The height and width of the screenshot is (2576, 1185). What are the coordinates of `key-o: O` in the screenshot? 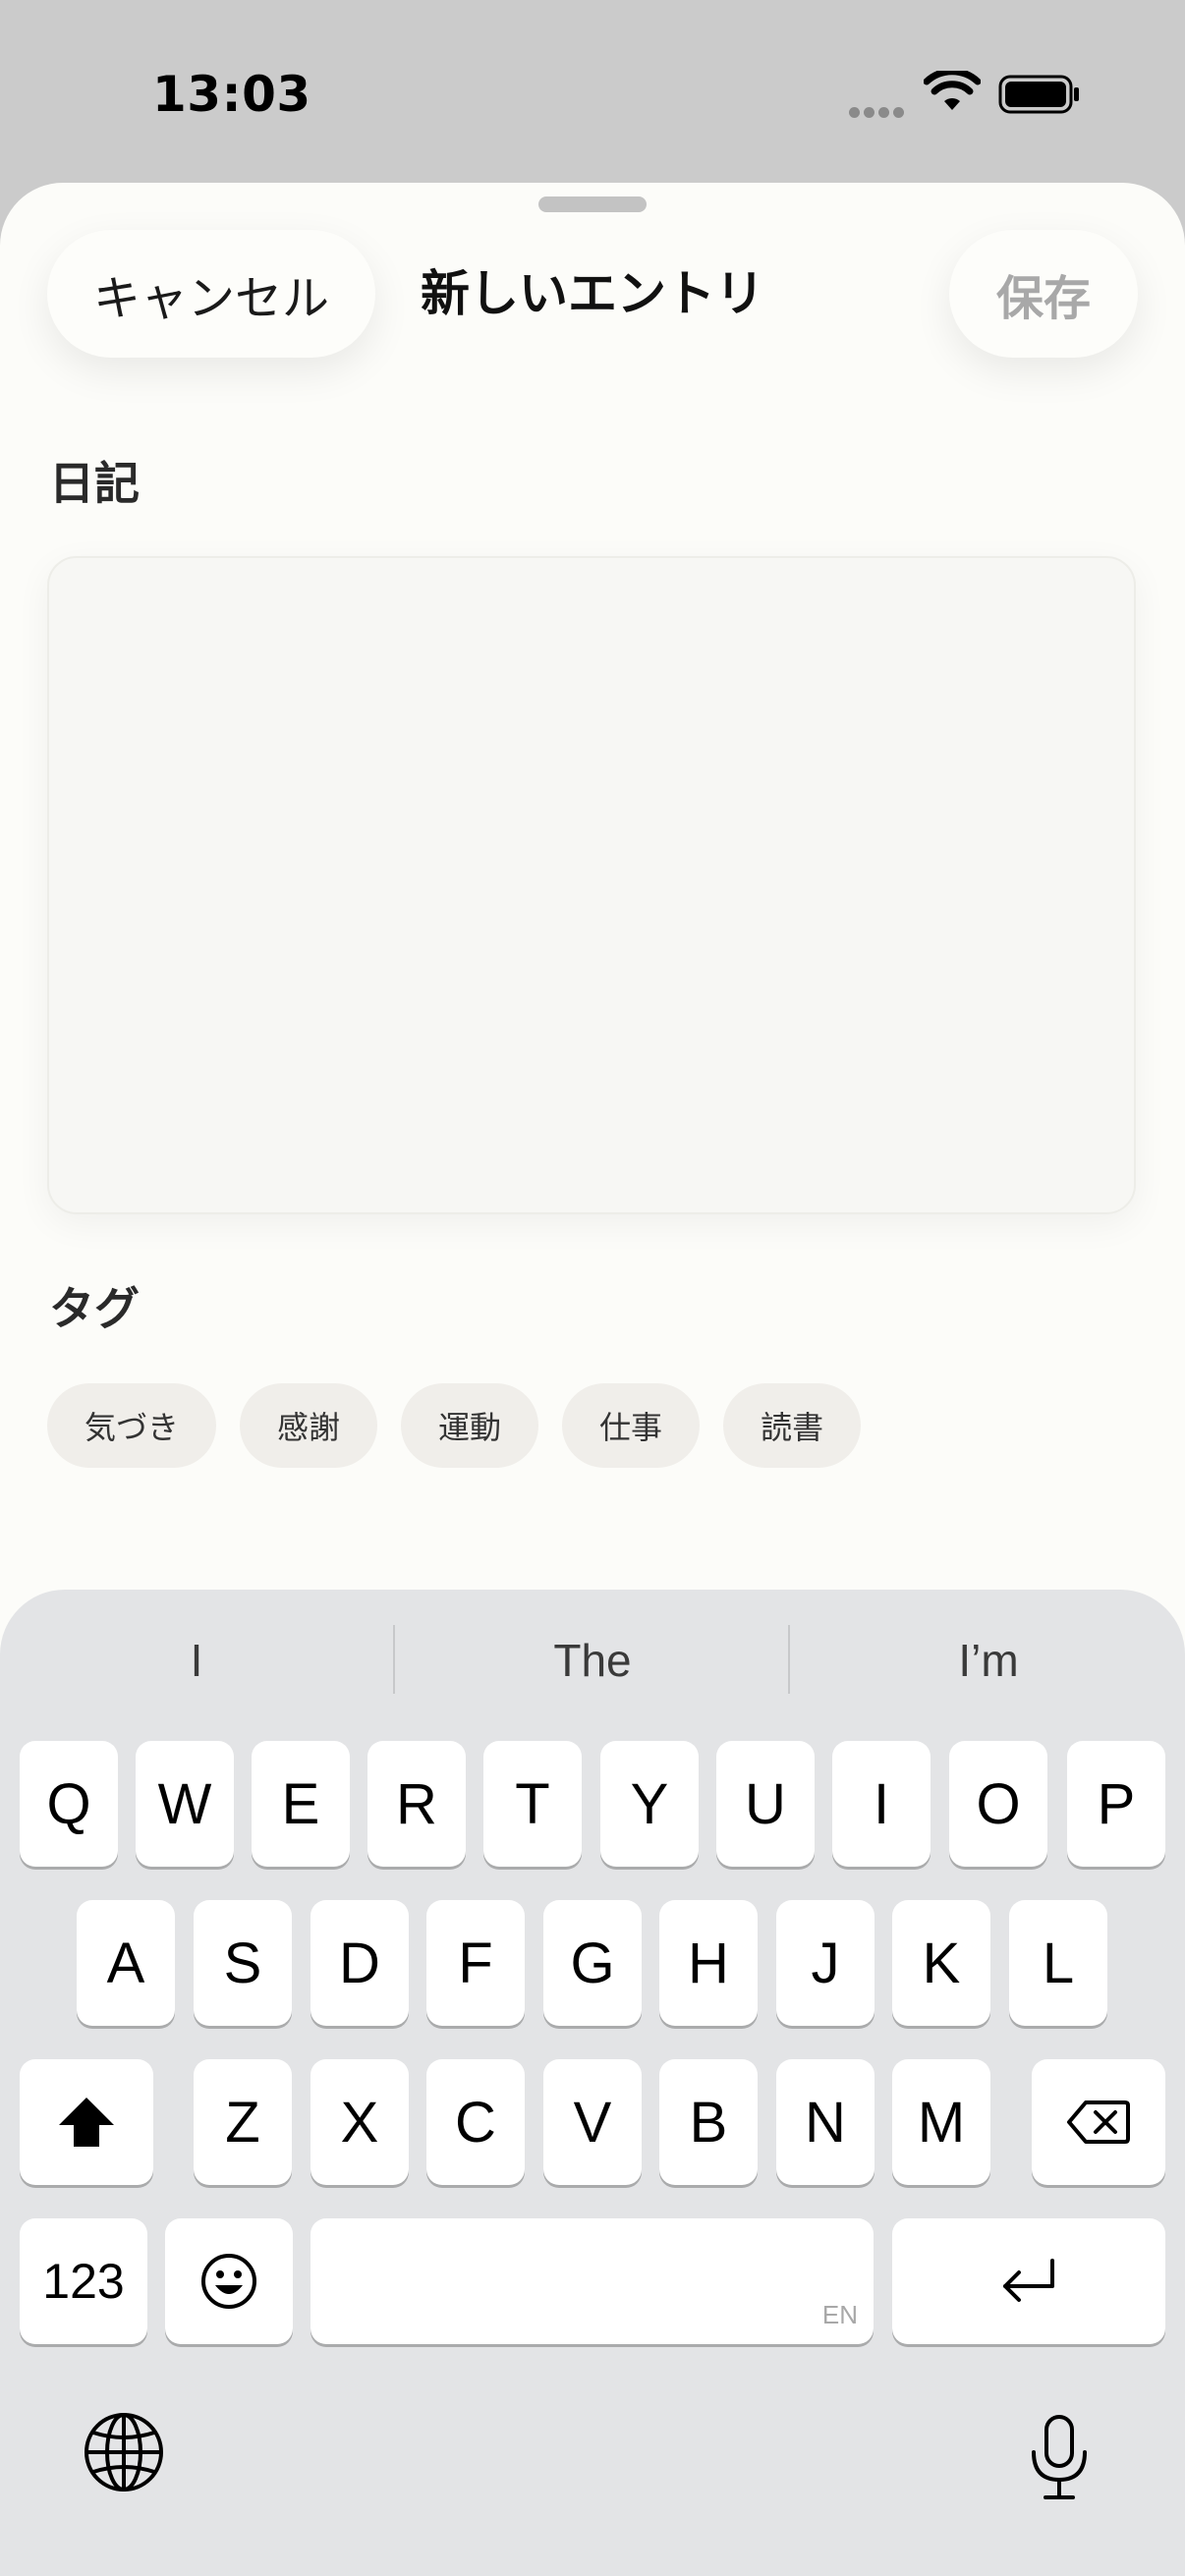 It's located at (998, 1804).